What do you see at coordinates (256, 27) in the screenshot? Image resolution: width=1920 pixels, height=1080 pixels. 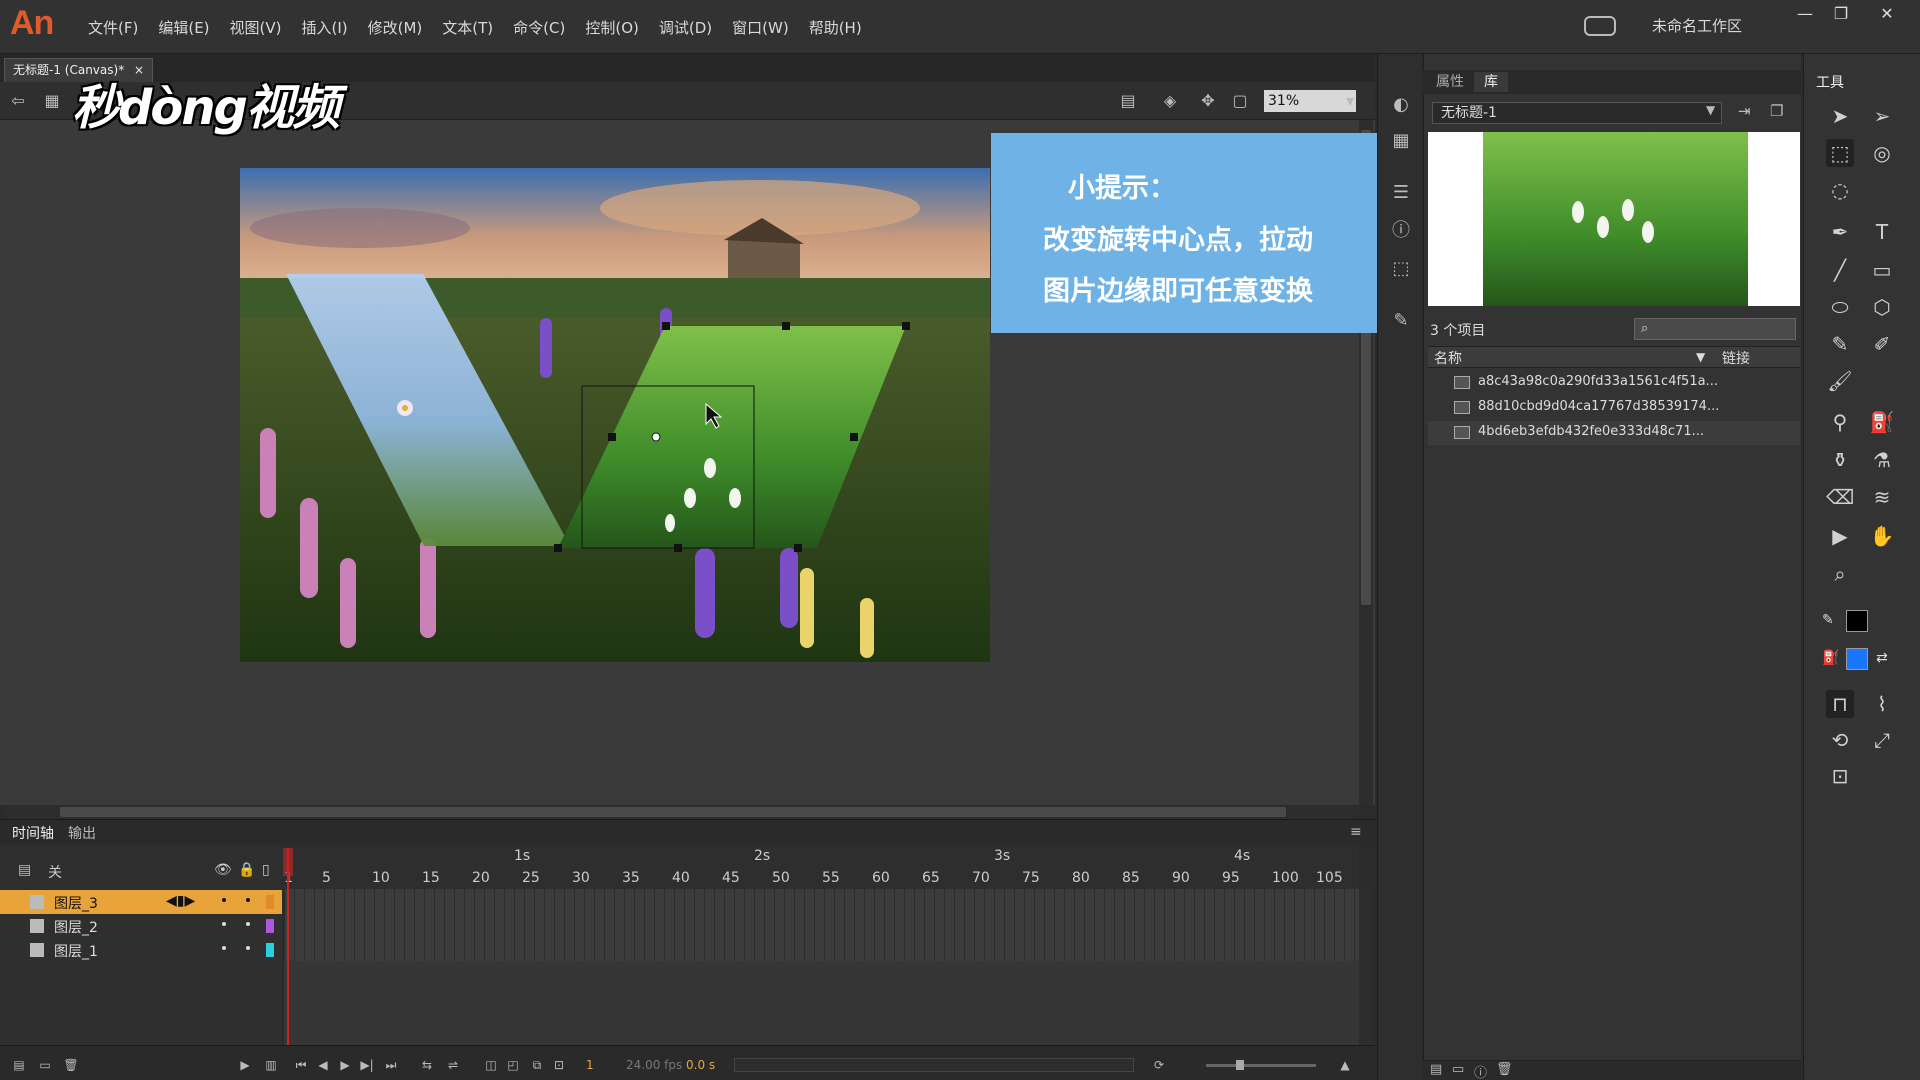 I see `menu-view: 视图(V)` at bounding box center [256, 27].